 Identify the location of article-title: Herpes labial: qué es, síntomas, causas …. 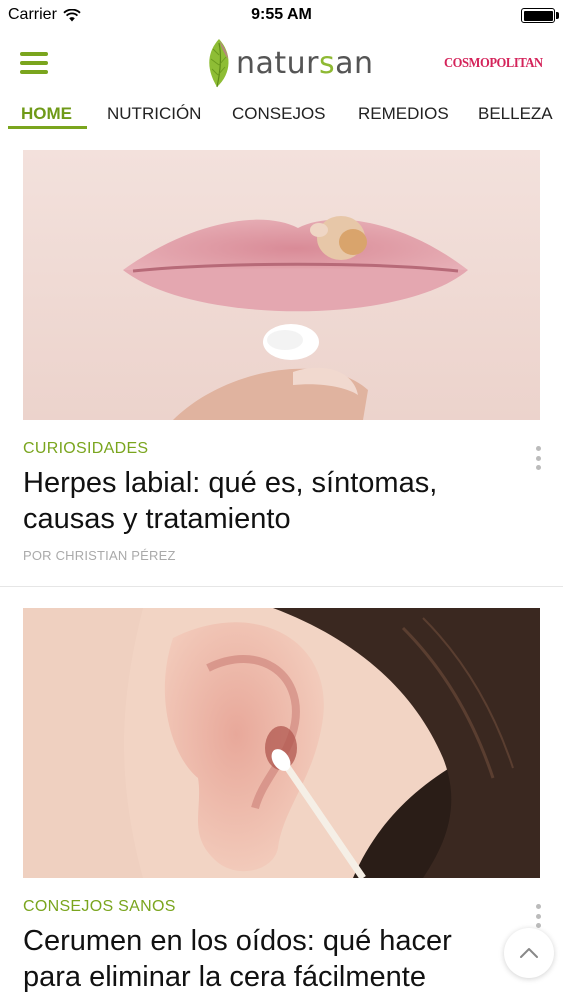
(263, 501).